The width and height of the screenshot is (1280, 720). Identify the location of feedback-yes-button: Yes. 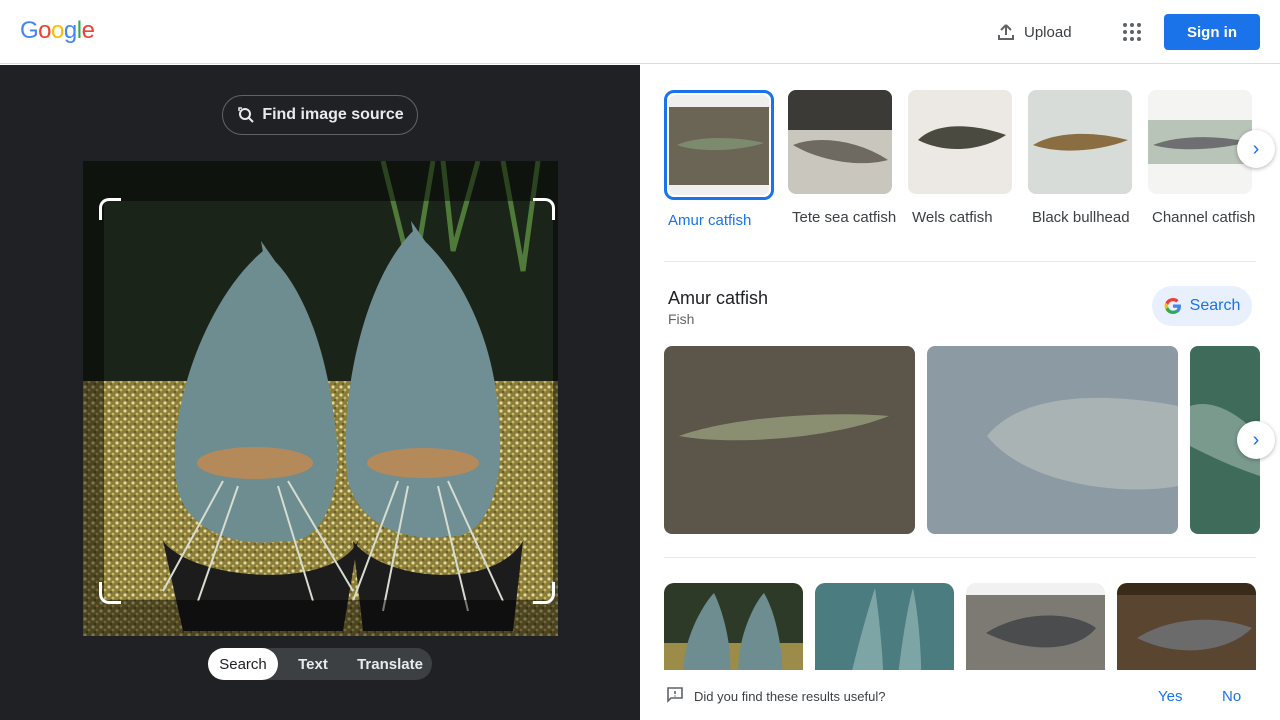
(1170, 696).